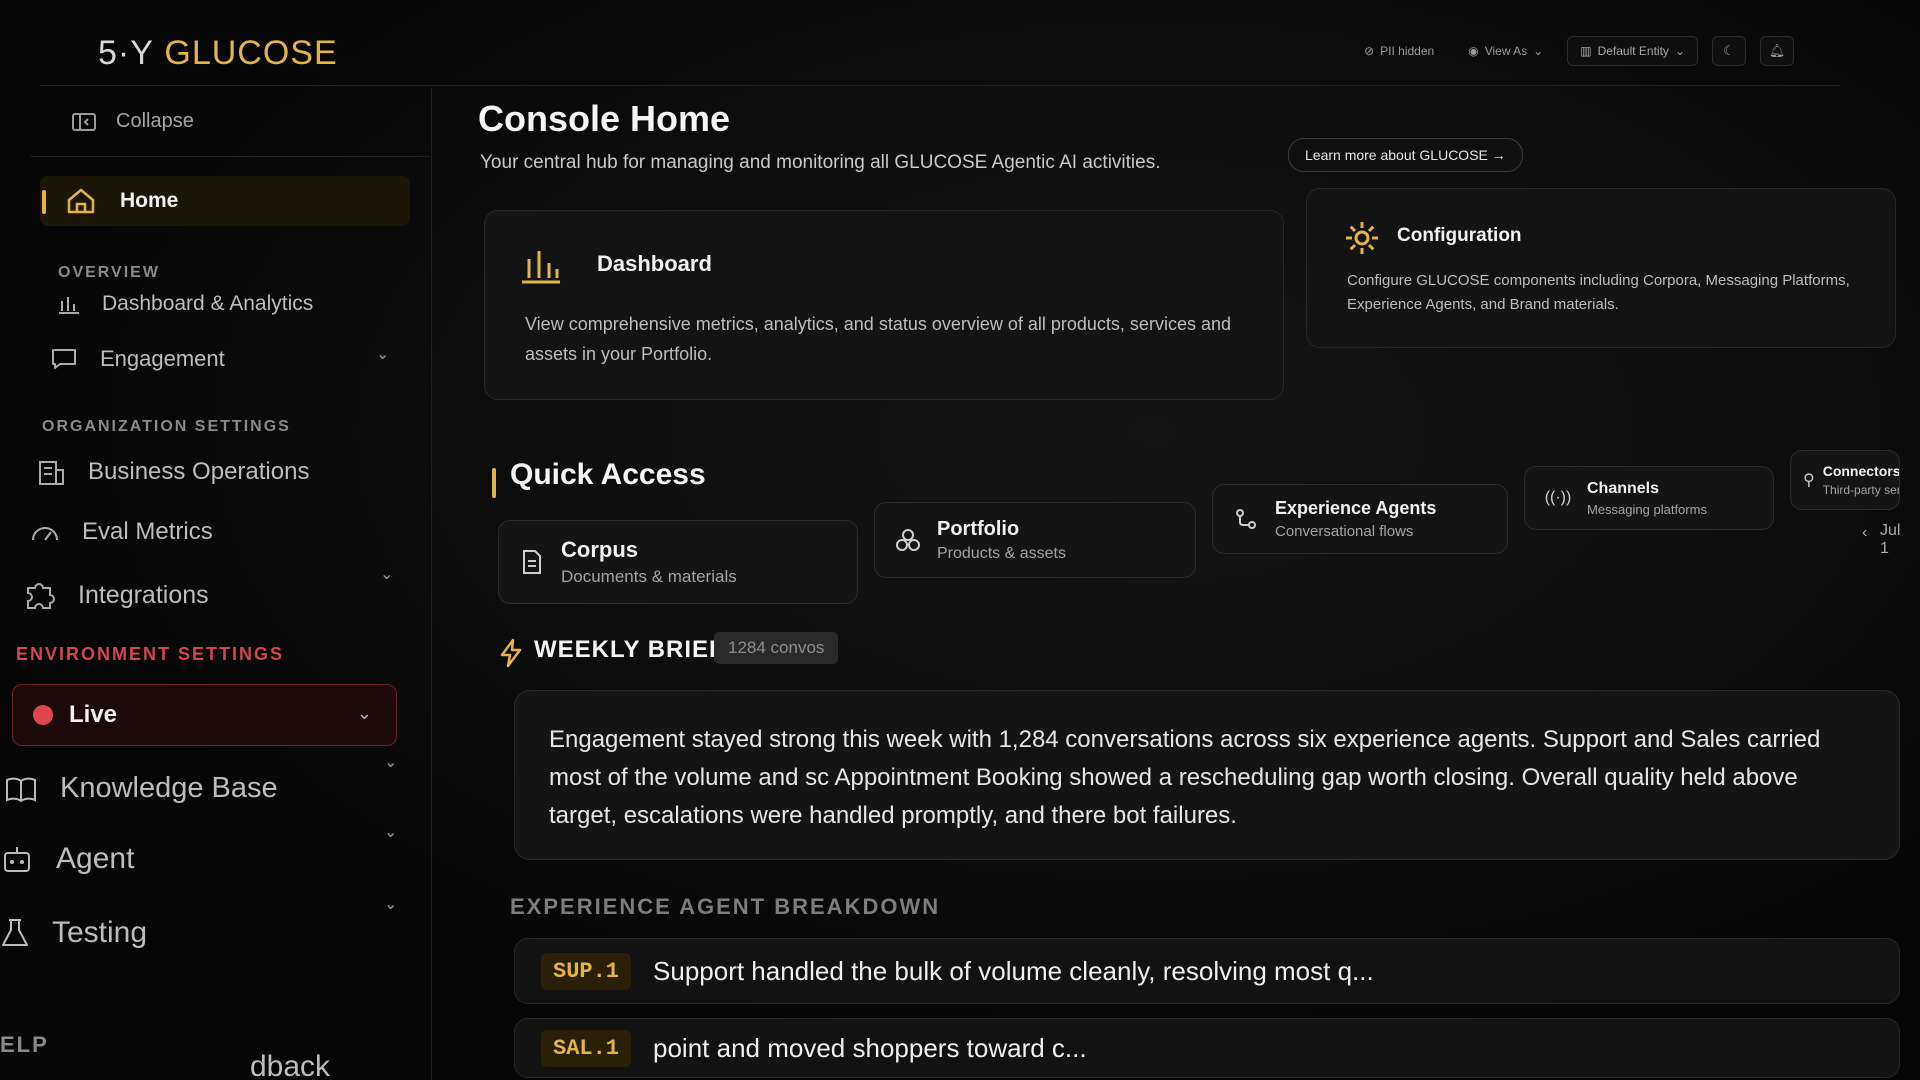 The width and height of the screenshot is (1920, 1080). Describe the element at coordinates (147, 531) in the screenshot. I see `sidebar-item-label: Eval Metrics` at that location.